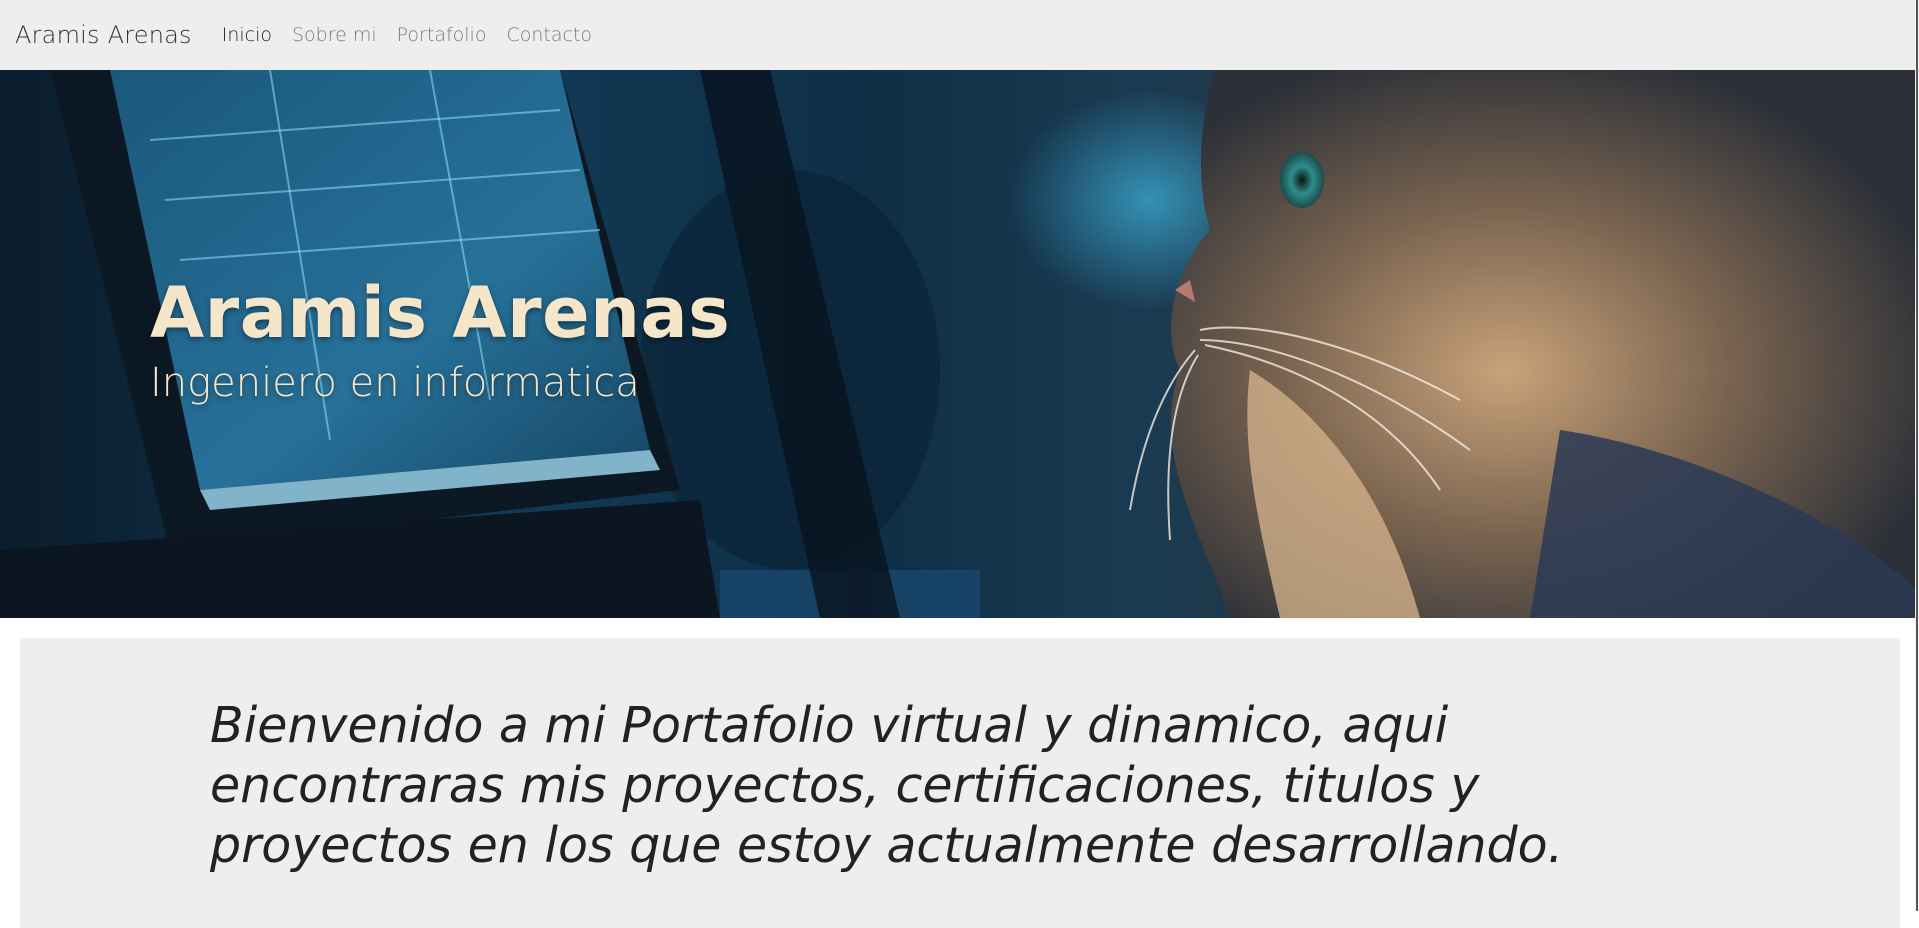 The image size is (1919, 928). I want to click on hero-subtitle: Ingeniero en informatica, so click(395, 383).